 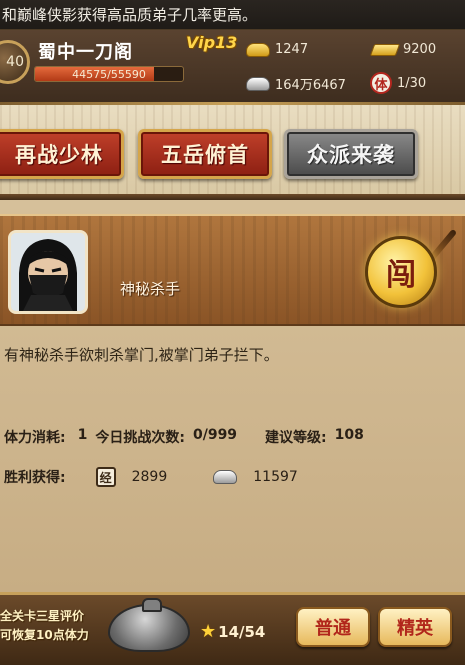 What do you see at coordinates (420, 49) in the screenshot?
I see `gold-bar-value: 9200` at bounding box center [420, 49].